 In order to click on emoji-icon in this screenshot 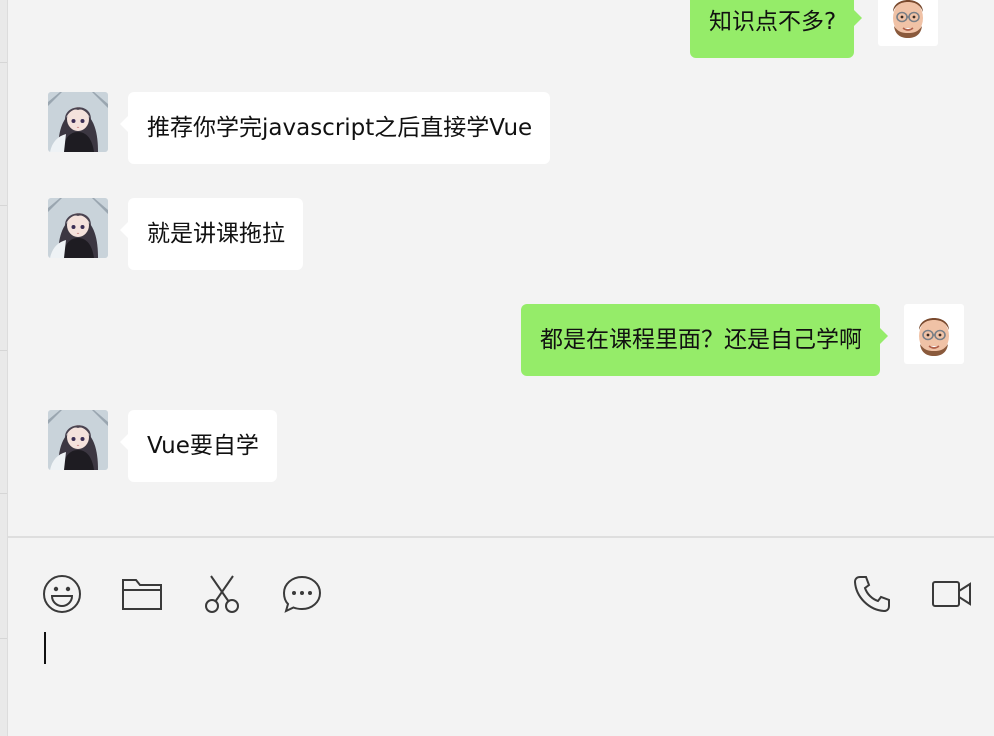, I will do `click(62, 594)`.